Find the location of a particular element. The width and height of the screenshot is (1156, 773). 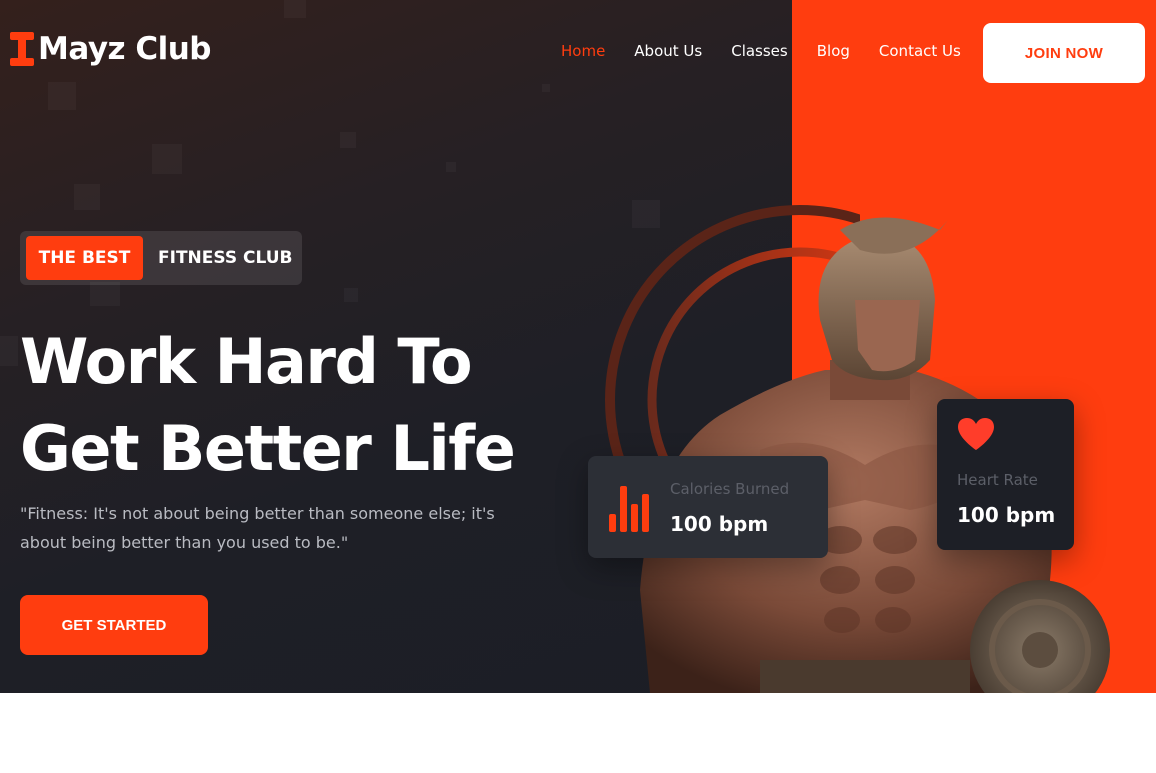

hero-badge: THE BEST FITNESS CLUB is located at coordinates (161, 258).